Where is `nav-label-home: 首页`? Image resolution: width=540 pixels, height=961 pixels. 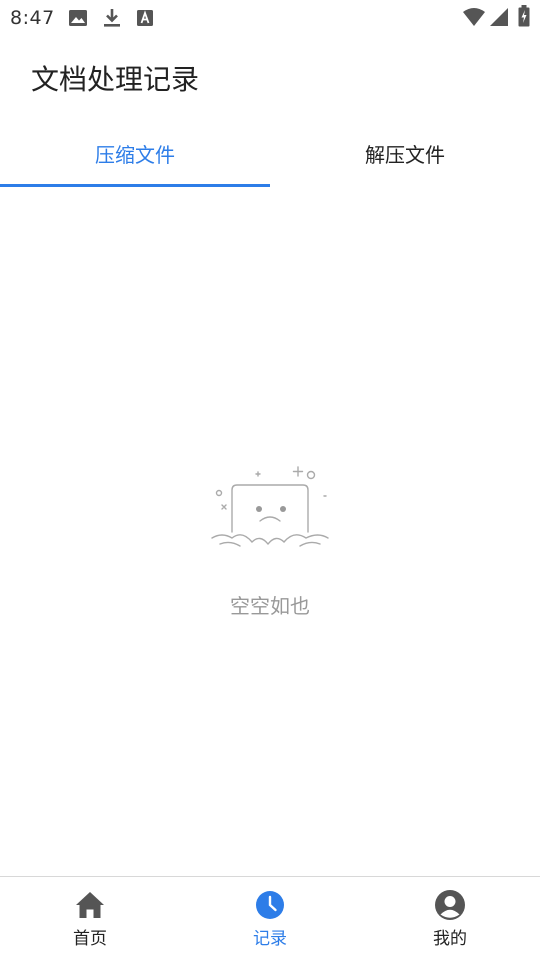
nav-label-home: 首页 is located at coordinates (90, 939).